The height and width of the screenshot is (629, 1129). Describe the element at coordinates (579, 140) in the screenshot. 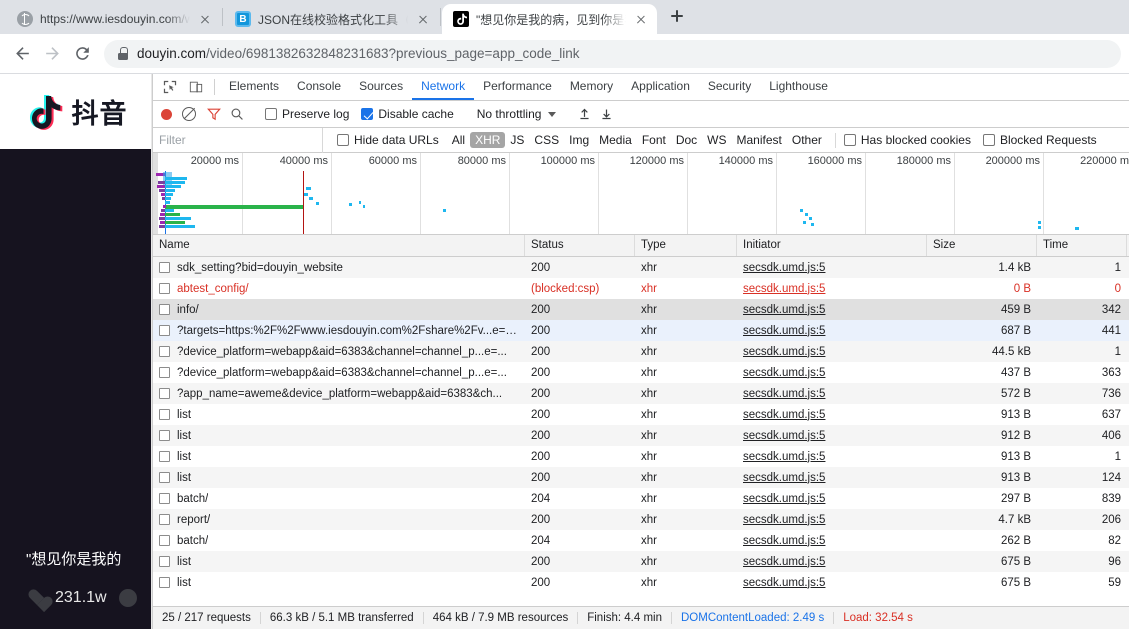

I see `filter-type-img: Img` at that location.